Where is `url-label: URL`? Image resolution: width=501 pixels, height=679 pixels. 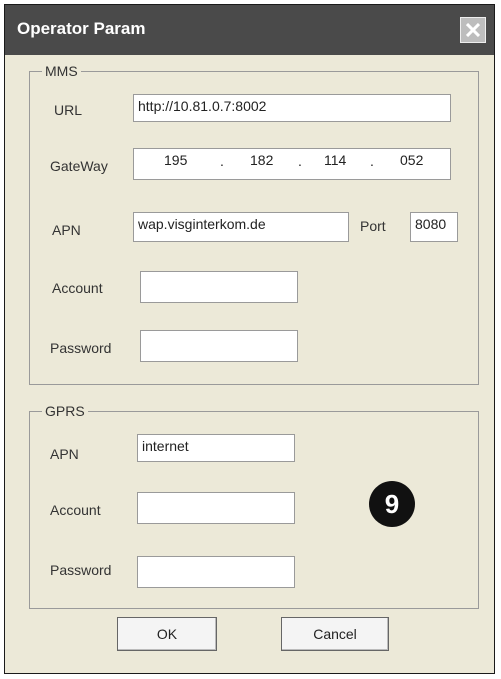 url-label: URL is located at coordinates (68, 110).